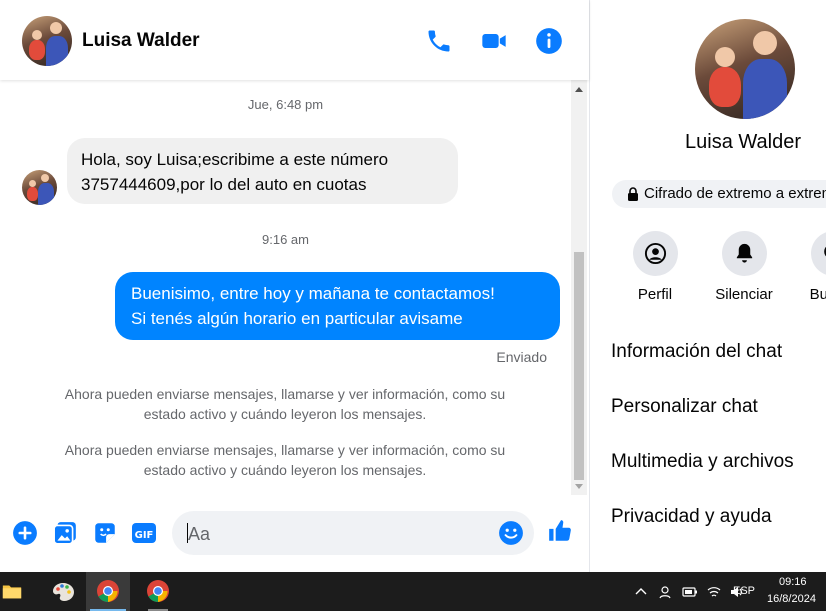  What do you see at coordinates (691, 517) in the screenshot?
I see `menu-privacy-help: Privacidad y ayuda` at bounding box center [691, 517].